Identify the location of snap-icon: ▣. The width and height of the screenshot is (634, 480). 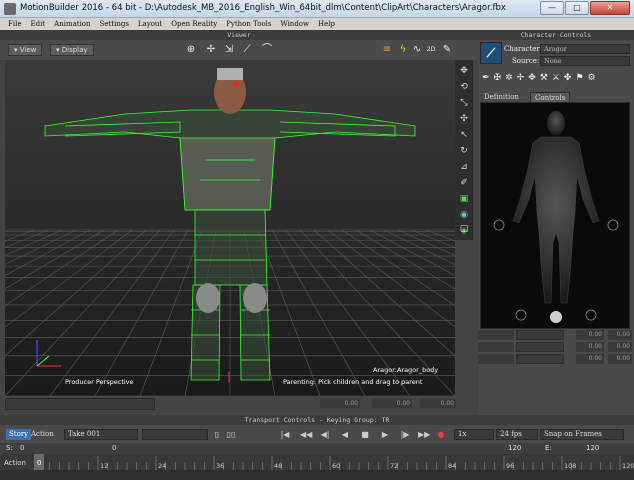
(464, 199).